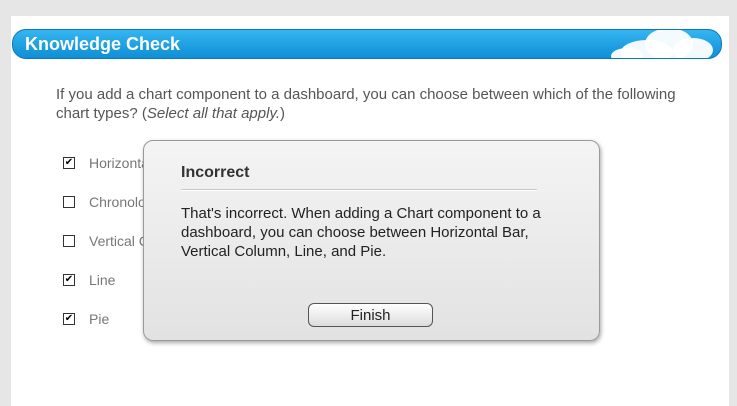 The height and width of the screenshot is (406, 737). I want to click on option-line: ✔ Line, so click(89, 280).